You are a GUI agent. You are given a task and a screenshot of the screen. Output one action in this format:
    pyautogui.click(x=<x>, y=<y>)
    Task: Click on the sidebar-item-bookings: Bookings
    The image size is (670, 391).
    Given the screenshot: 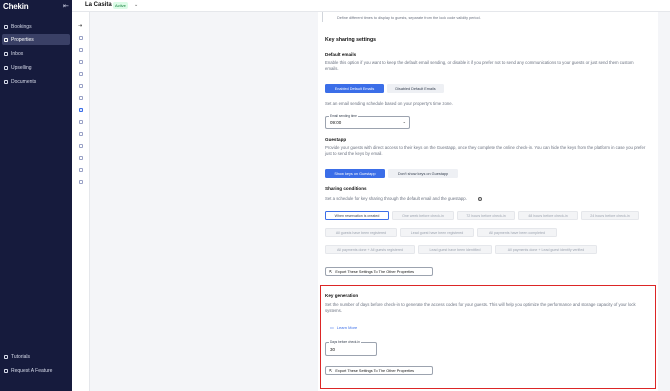 What is the action you would take?
    pyautogui.click(x=36, y=26)
    